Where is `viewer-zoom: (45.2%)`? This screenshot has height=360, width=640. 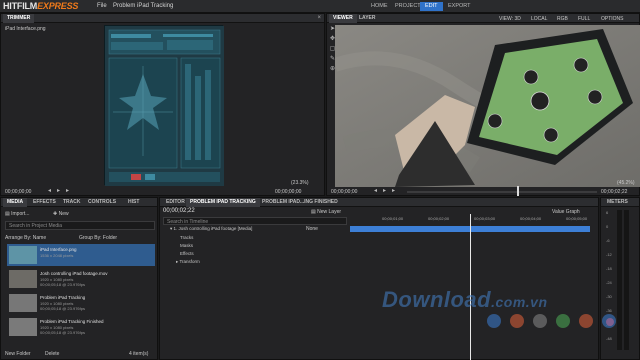
viewer-zoom: (45.2%) is located at coordinates (626, 183).